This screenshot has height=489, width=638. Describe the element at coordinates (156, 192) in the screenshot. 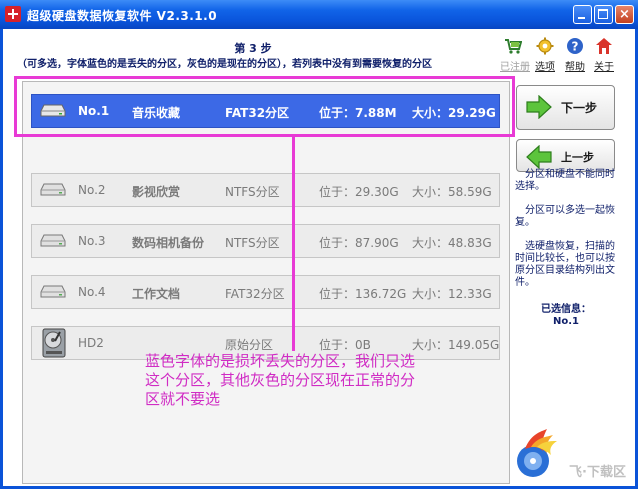

I see `partition-name: 影视欣赏` at that location.